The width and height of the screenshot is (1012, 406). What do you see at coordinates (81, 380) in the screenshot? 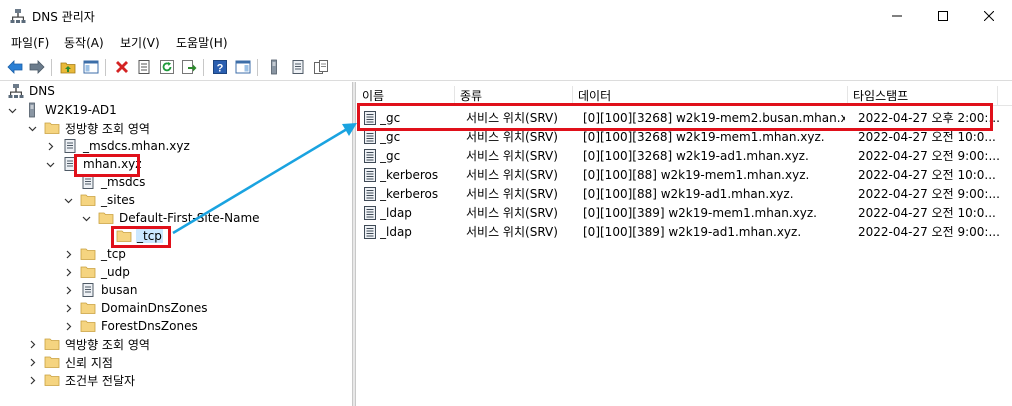
I see `tree-node-conditional-forwarders: 조건부 전달자` at bounding box center [81, 380].